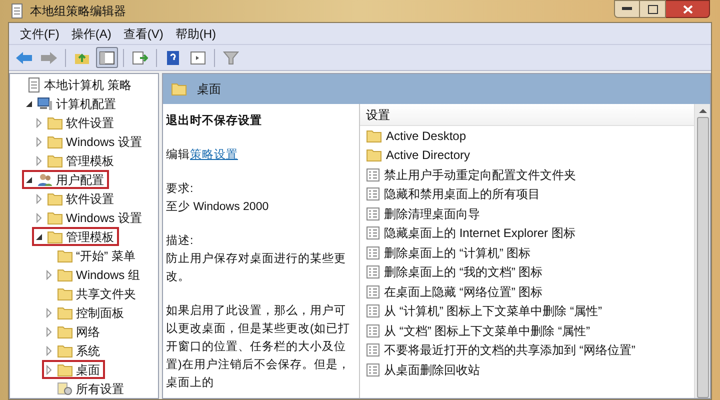 This screenshot has height=400, width=720. I want to click on collapsed-arrow-icon, so click(49, 275).